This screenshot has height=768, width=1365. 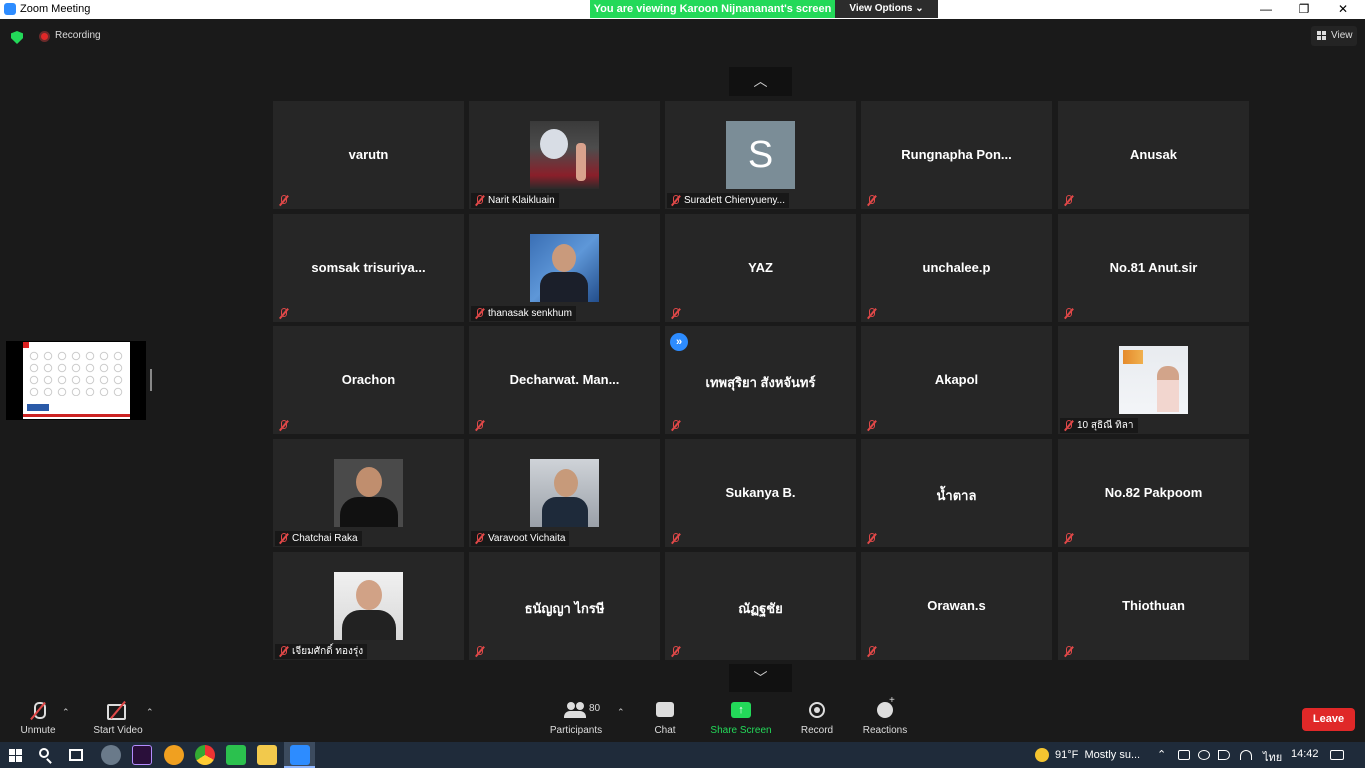 I want to click on next-page-button: ﹀, so click(x=760, y=678).